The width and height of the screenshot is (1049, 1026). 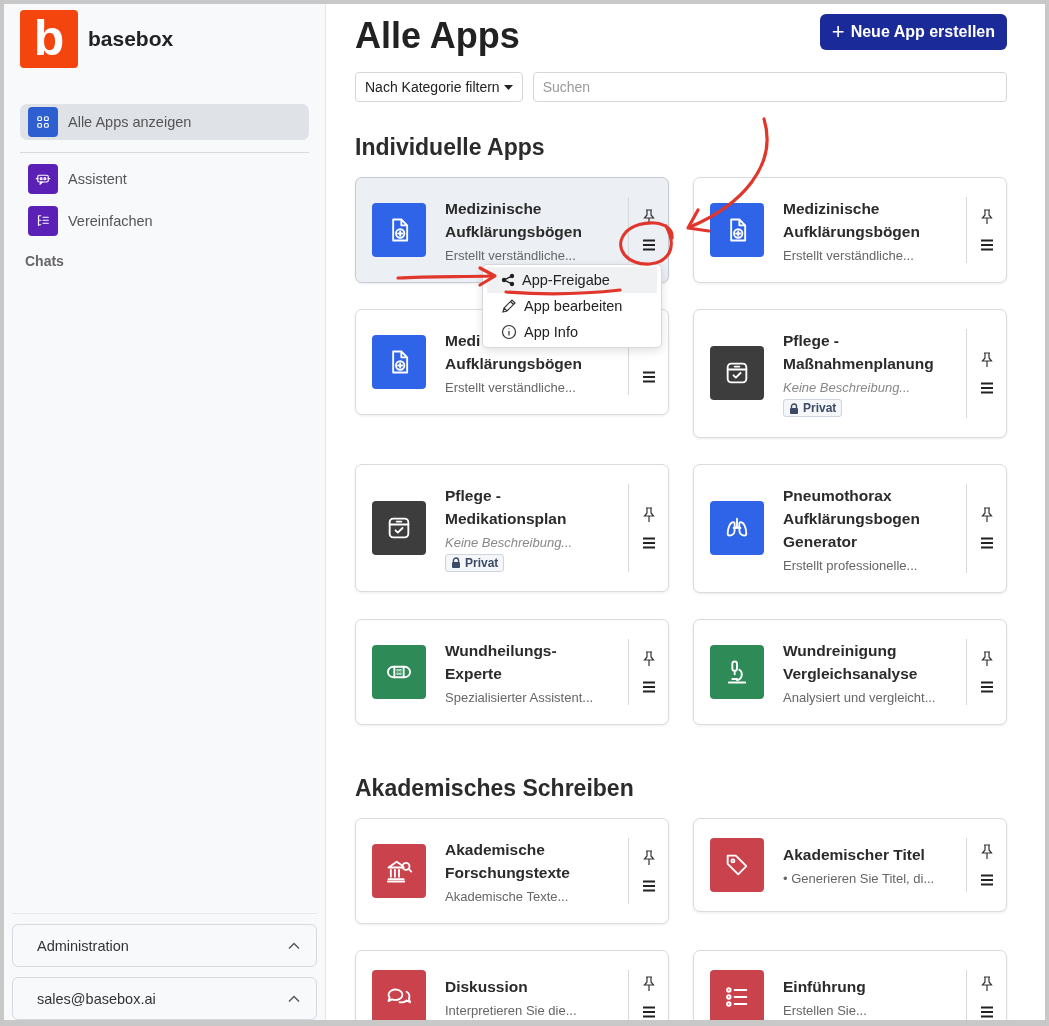 I want to click on app-title: Vergleichsanalyse, so click(x=850, y=673).